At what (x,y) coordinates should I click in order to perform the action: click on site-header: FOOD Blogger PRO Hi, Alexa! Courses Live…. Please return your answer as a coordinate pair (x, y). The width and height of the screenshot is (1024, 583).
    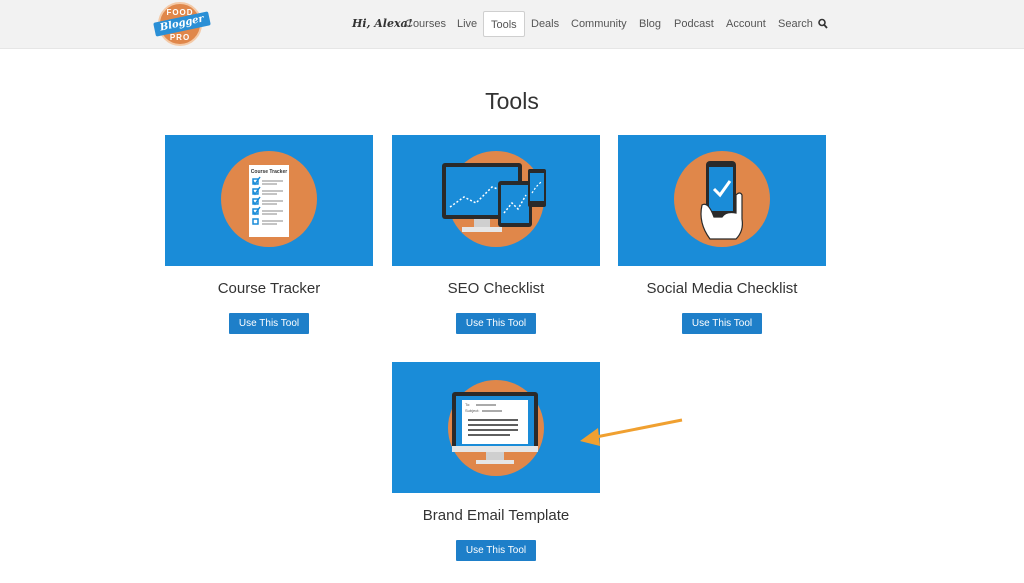
    Looking at the image, I should click on (512, 24).